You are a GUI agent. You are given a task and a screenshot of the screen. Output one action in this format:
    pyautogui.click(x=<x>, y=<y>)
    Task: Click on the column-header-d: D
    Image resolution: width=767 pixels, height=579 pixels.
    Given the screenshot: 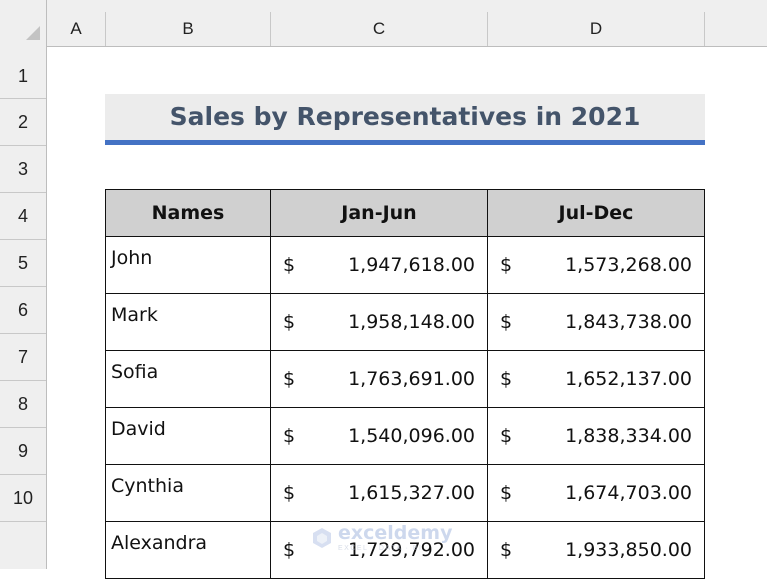 What is the action you would take?
    pyautogui.click(x=596, y=29)
    